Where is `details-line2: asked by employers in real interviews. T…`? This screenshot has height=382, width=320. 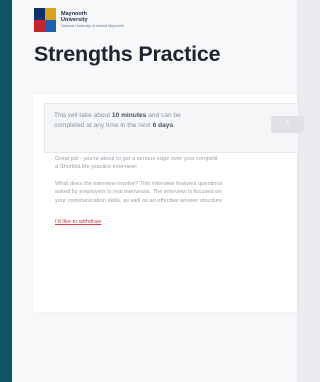 details-line2: asked by employers in real interviews. T… is located at coordinates (138, 192).